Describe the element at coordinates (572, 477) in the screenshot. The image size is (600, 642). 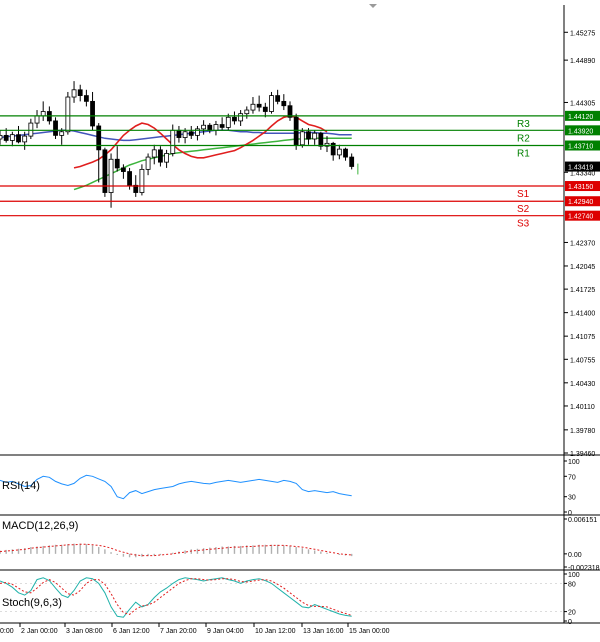
I see `rsi-tick-label: 70` at that location.